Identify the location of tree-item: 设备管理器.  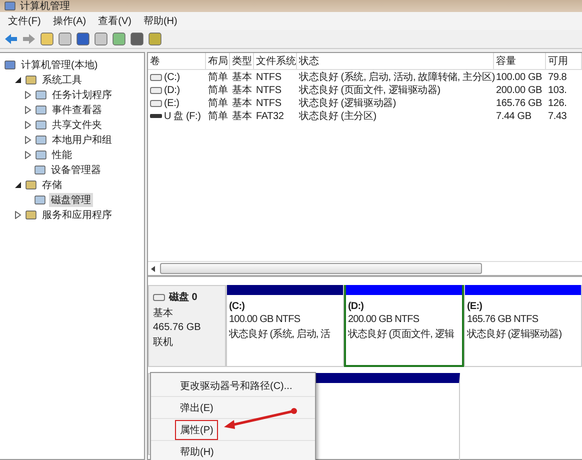
(76, 169).